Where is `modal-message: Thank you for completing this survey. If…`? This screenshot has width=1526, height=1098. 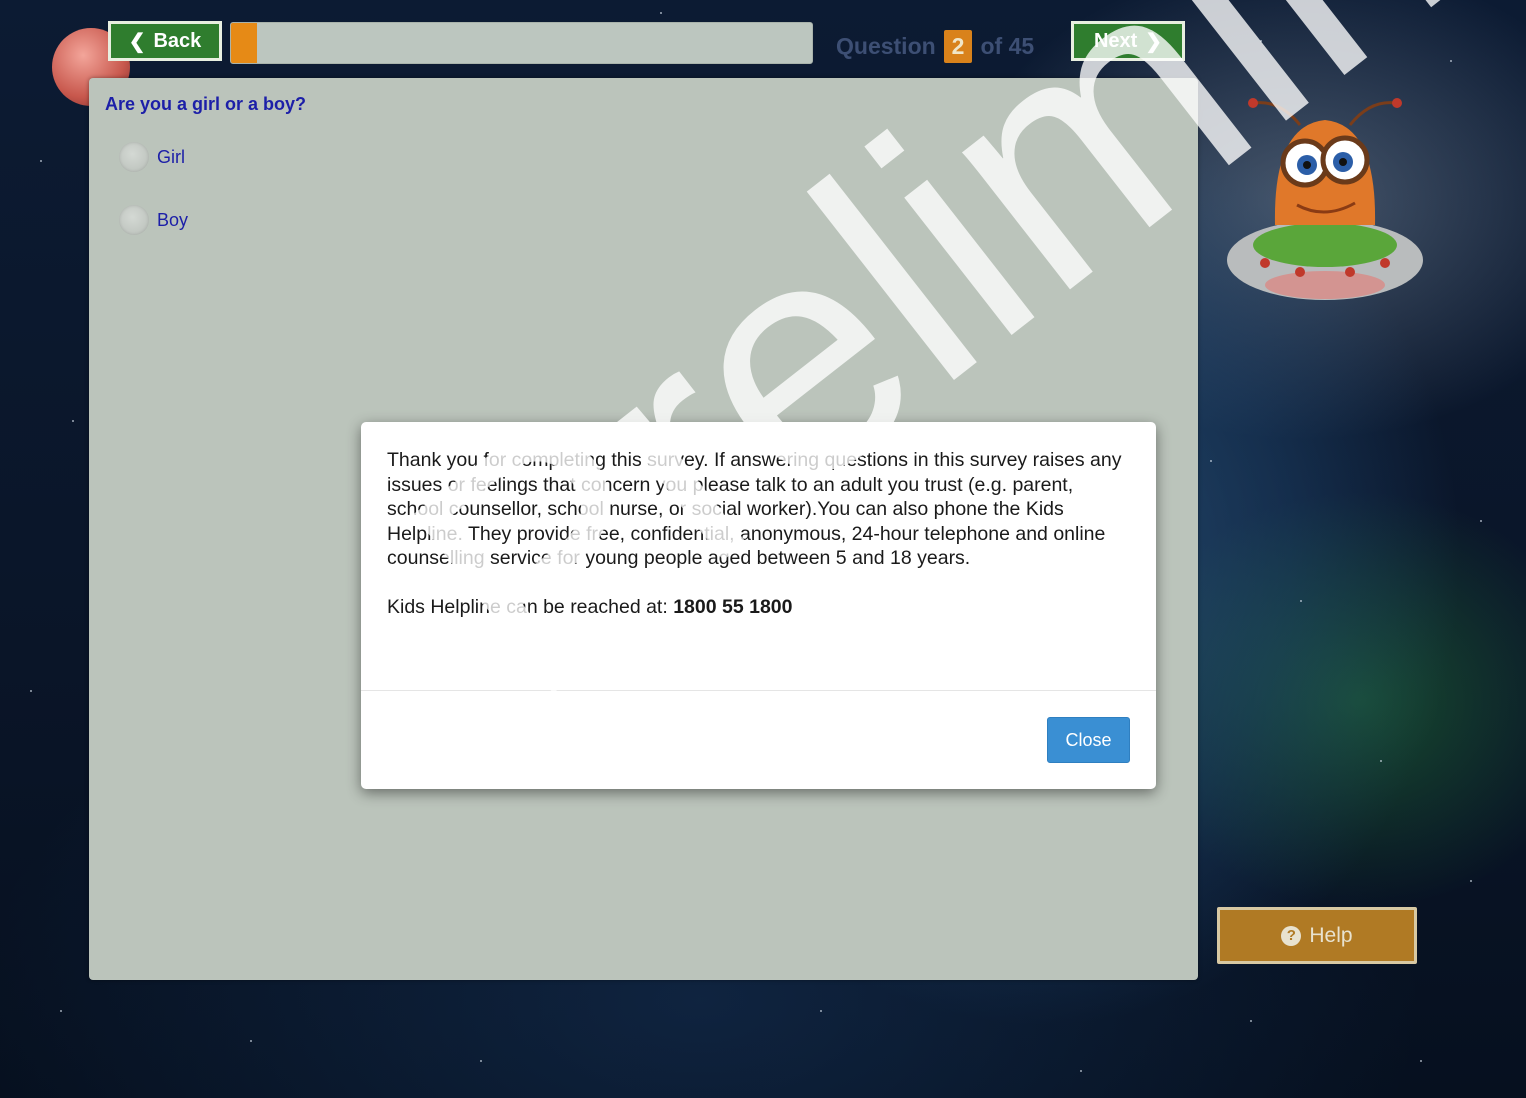
modal-message: Thank you for completing this survey. If… is located at coordinates (754, 509).